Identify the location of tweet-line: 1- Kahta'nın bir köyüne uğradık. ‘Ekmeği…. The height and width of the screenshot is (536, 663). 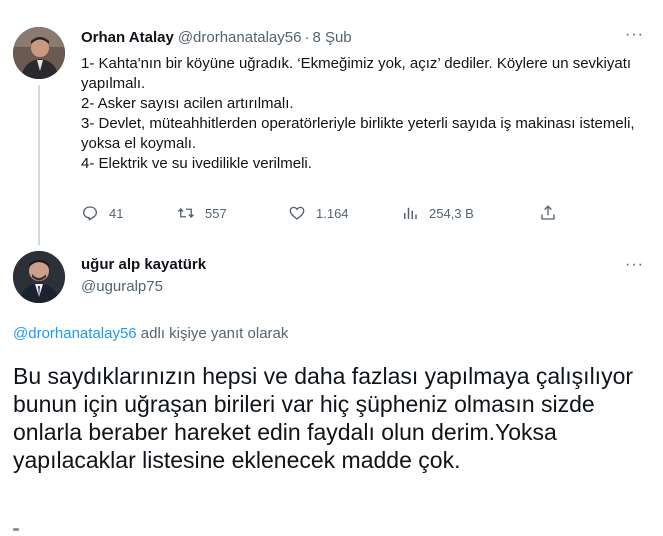
(356, 73).